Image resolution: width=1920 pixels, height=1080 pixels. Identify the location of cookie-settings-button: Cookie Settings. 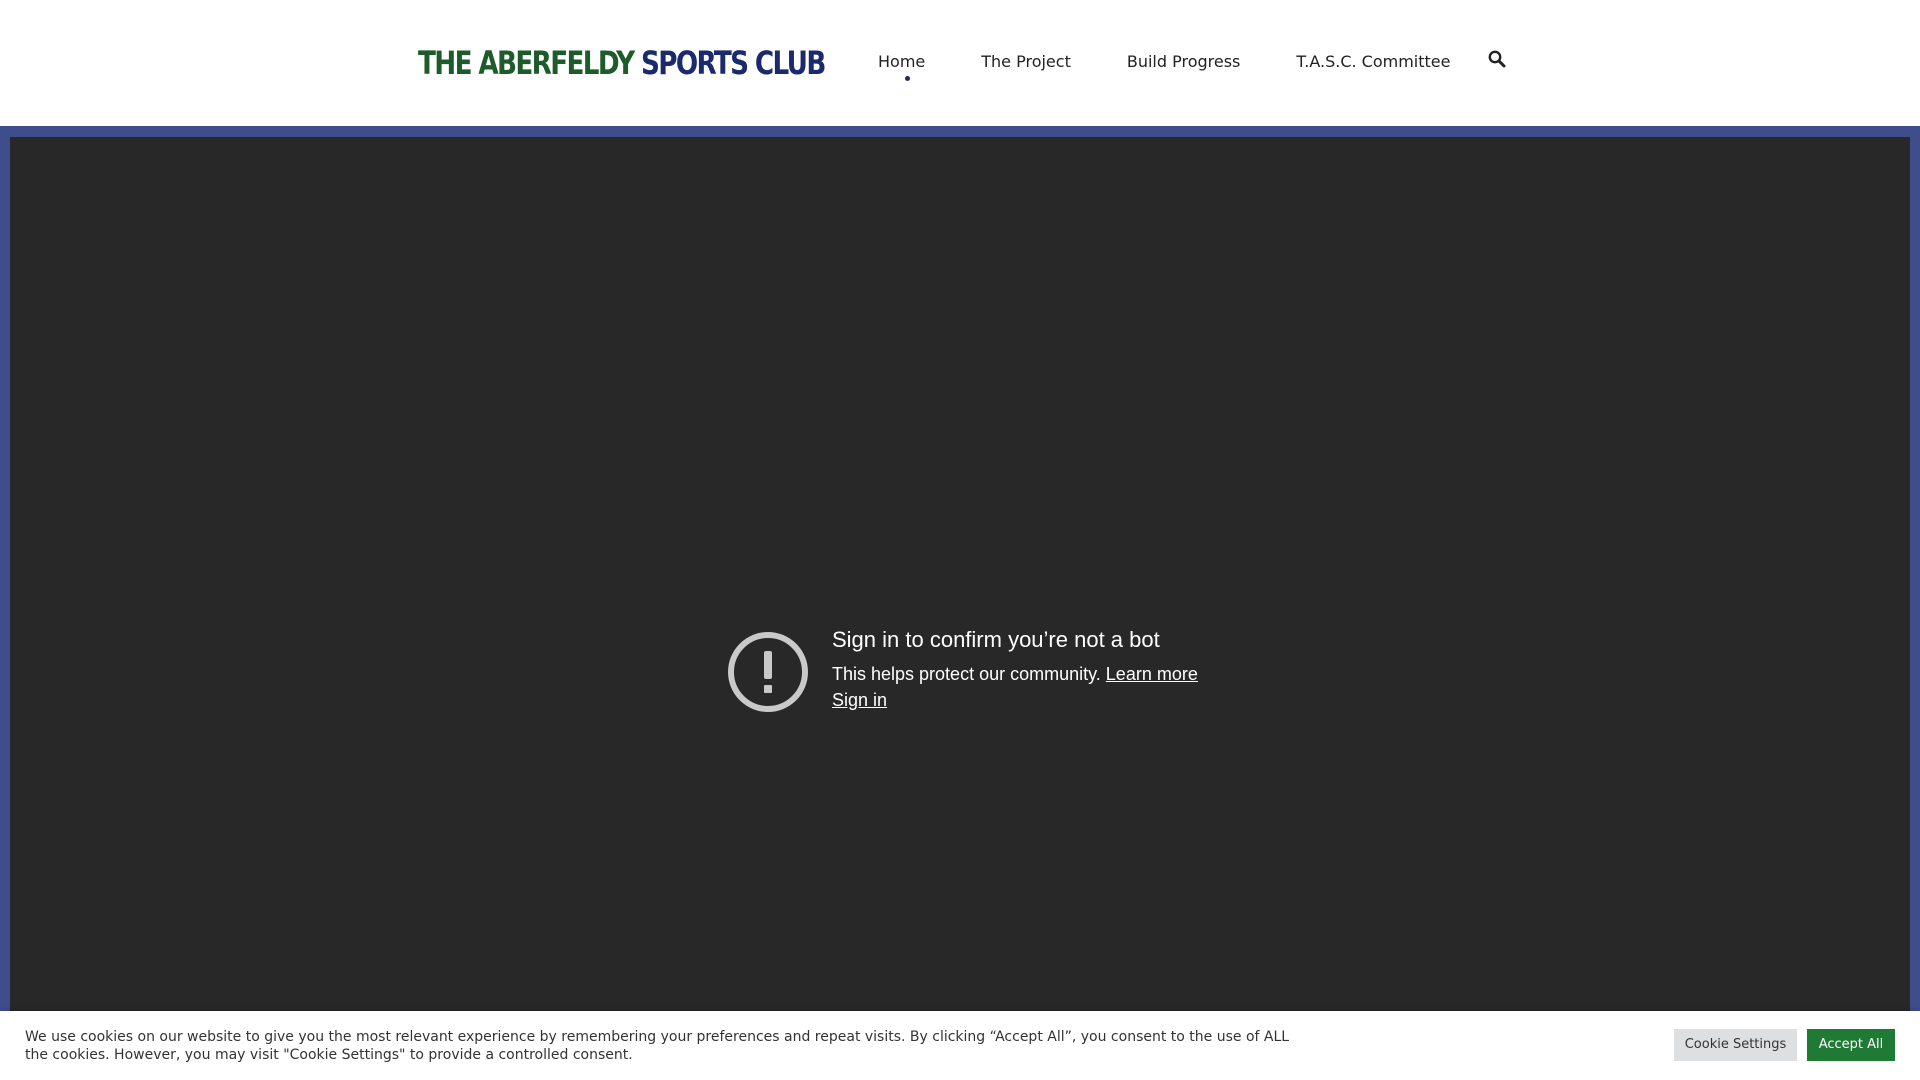
(1735, 1045).